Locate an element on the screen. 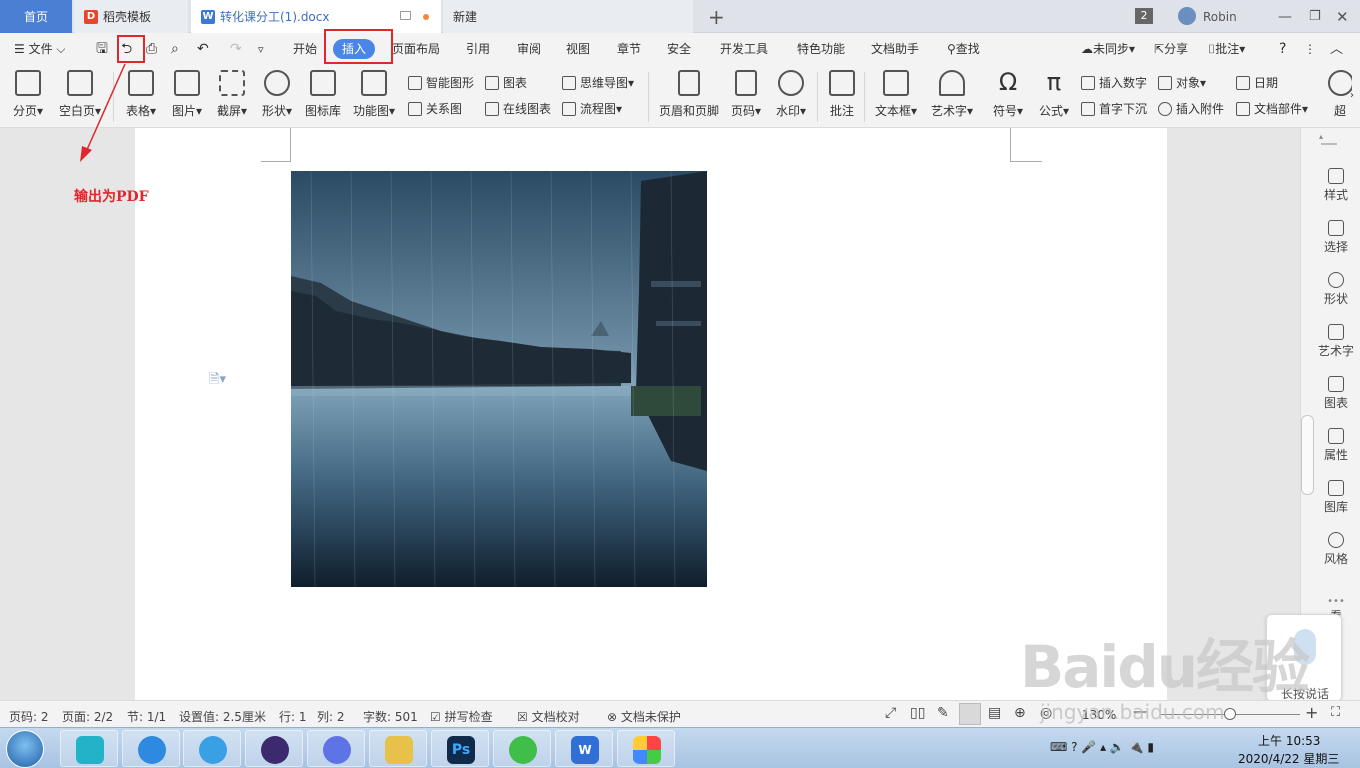 The image size is (1360, 768). taskbar-wechat is located at coordinates (522, 748).